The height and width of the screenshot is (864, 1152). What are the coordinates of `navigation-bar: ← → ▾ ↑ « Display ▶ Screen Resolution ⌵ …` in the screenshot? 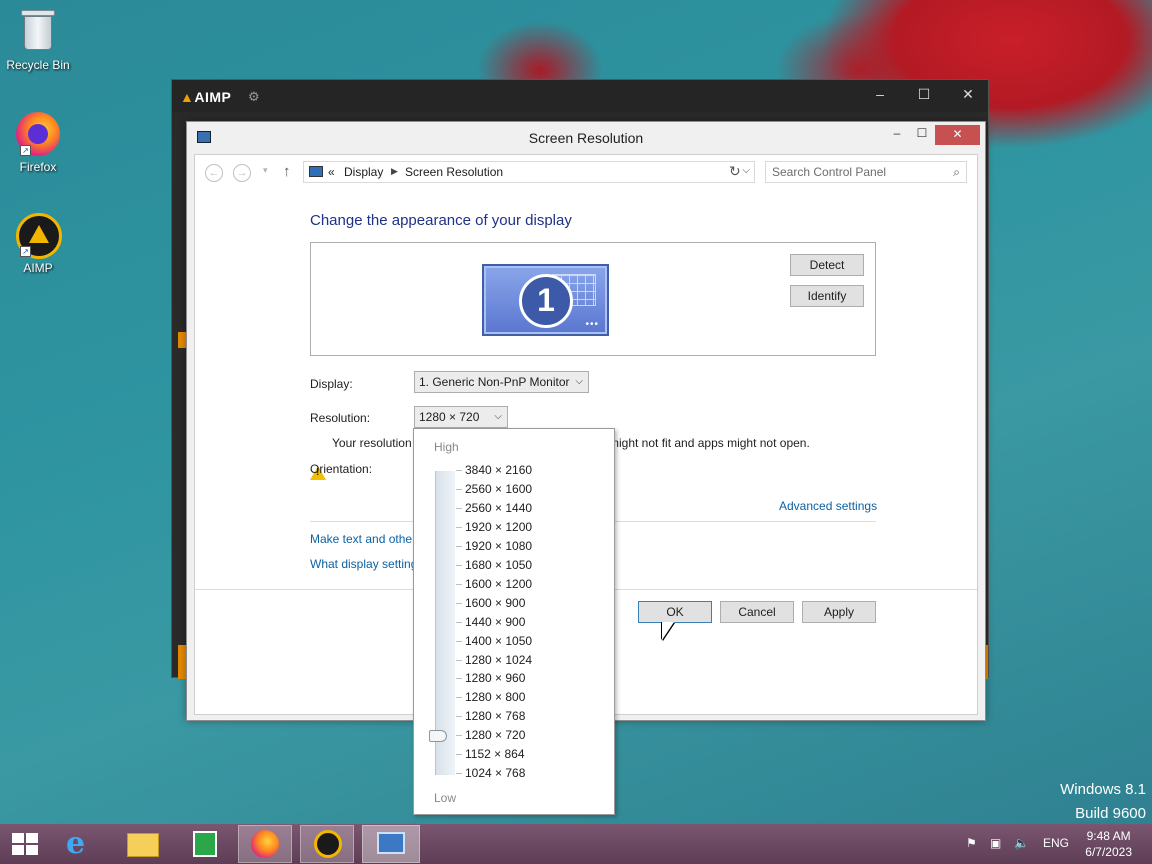 It's located at (586, 173).